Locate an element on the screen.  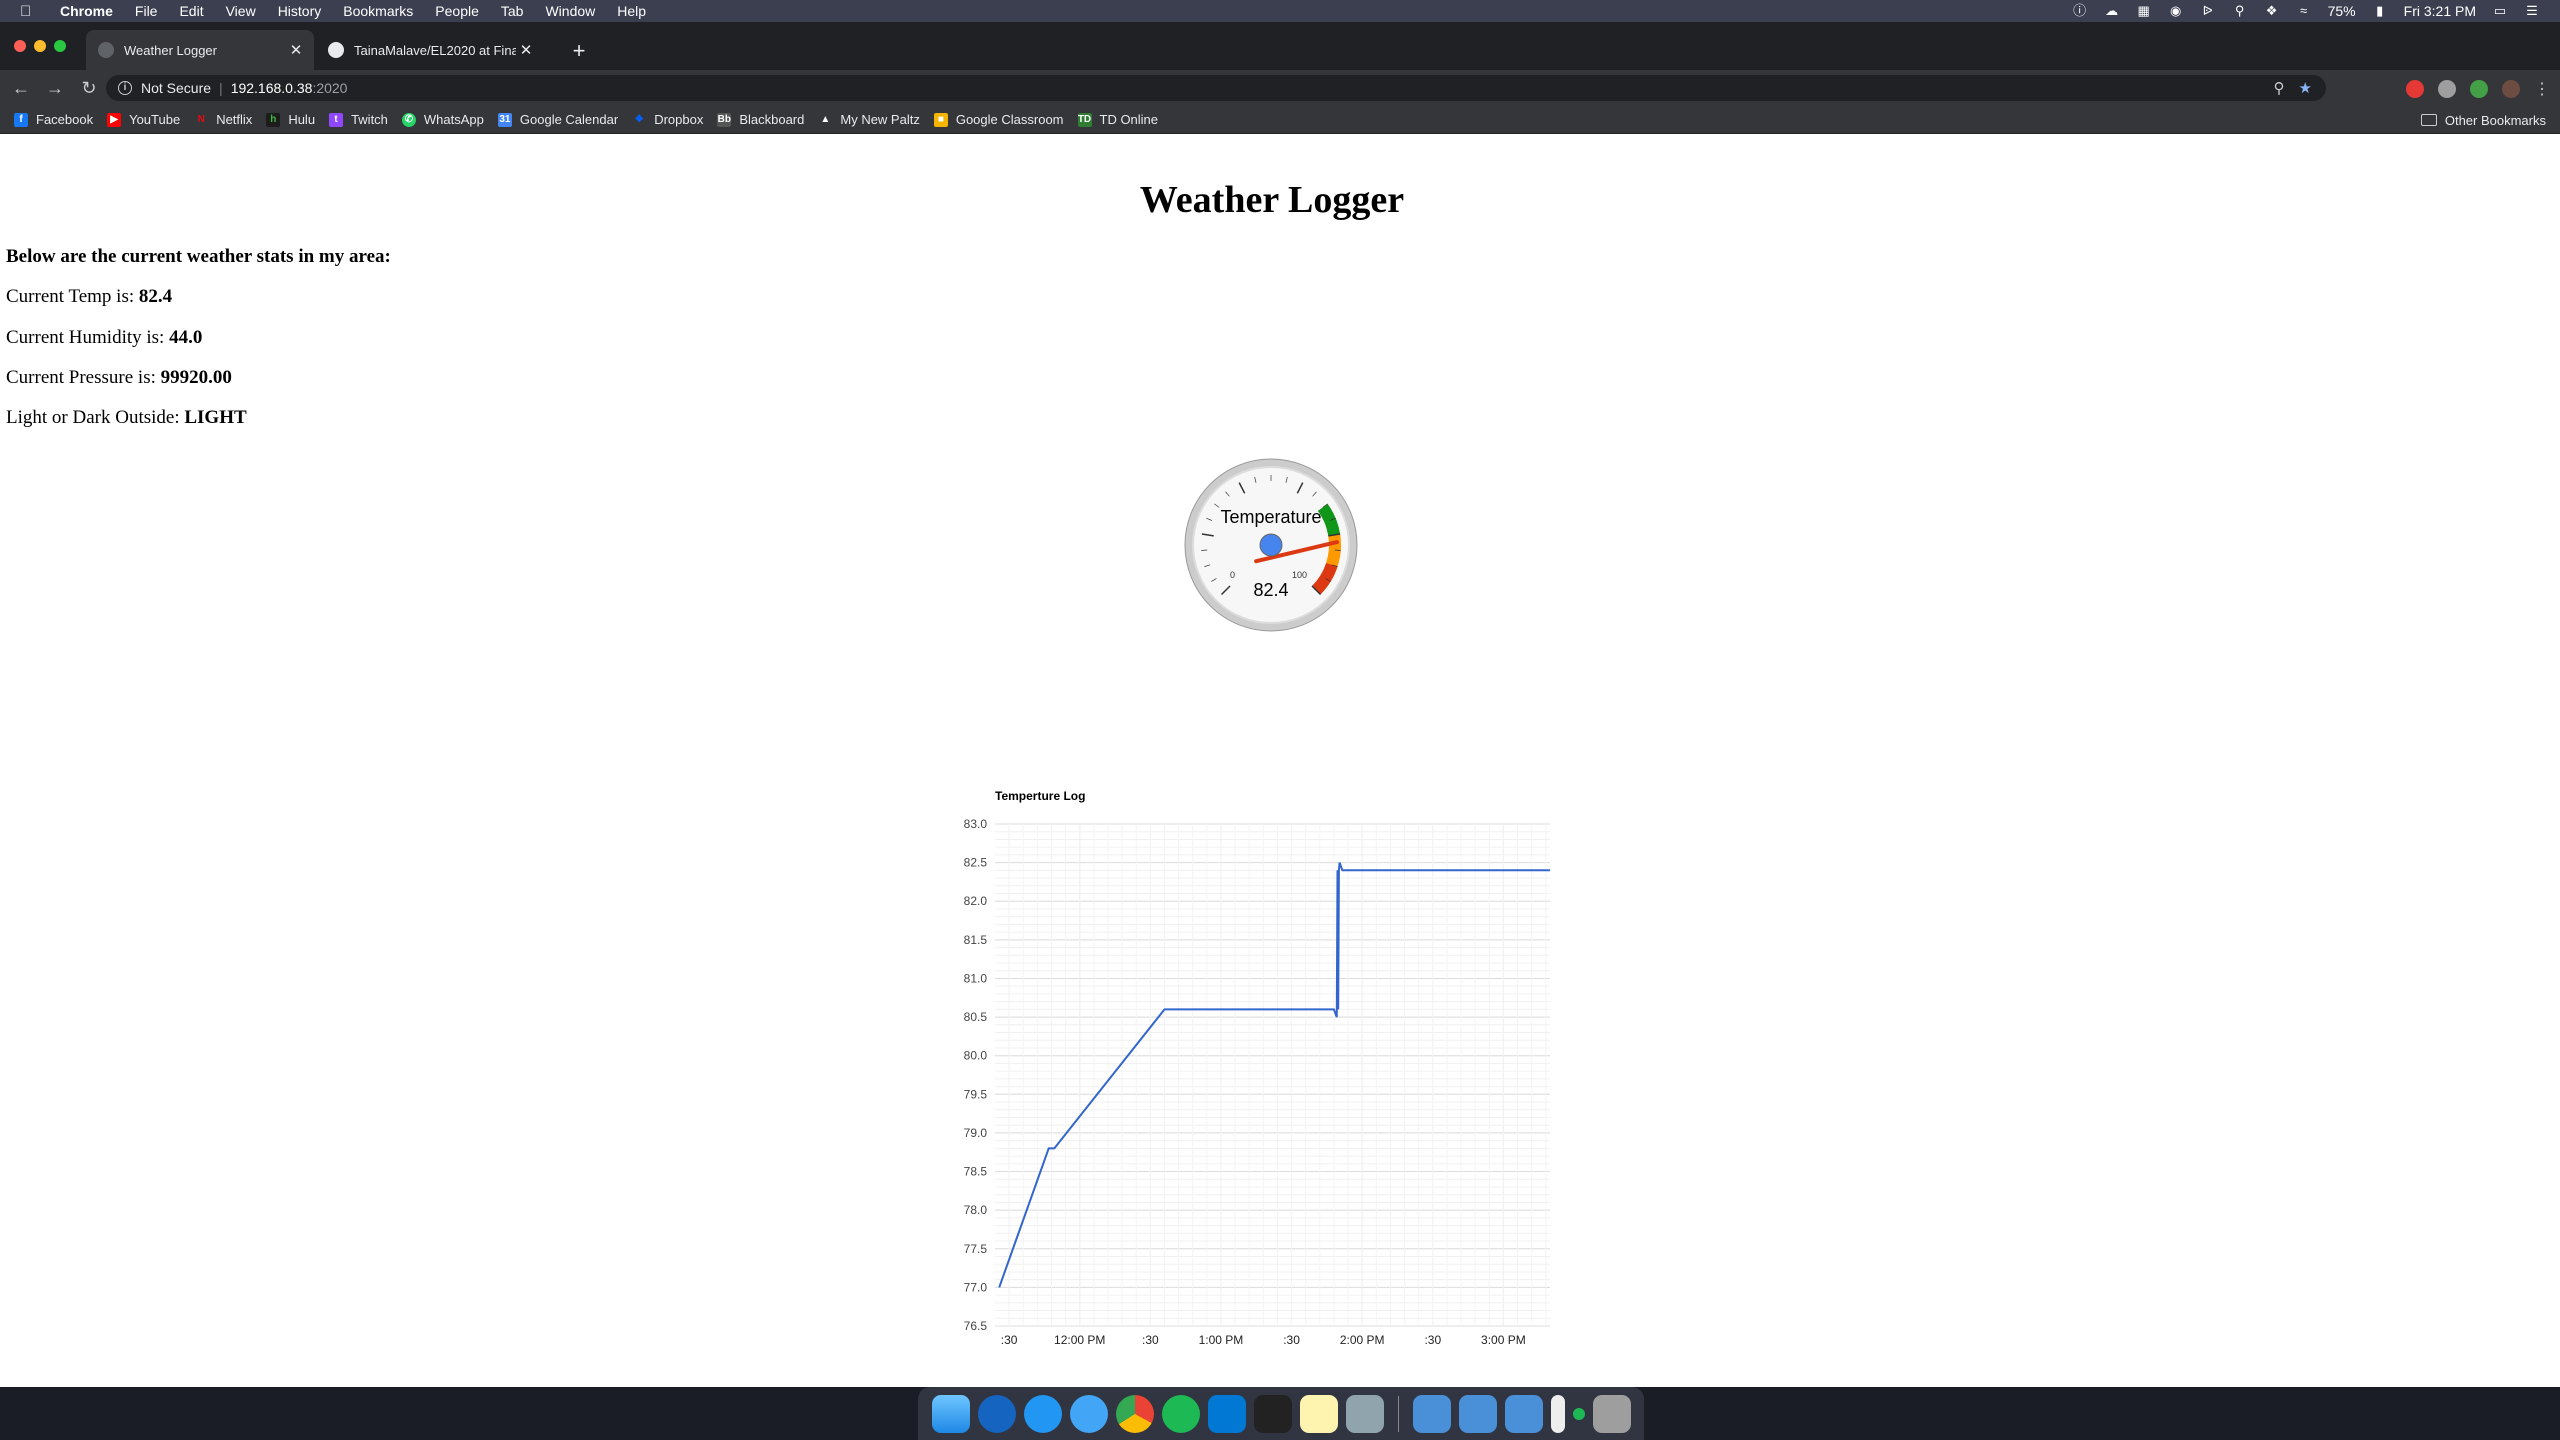
light-stat: Light or Dark Outside: LIGHT is located at coordinates (126, 418).